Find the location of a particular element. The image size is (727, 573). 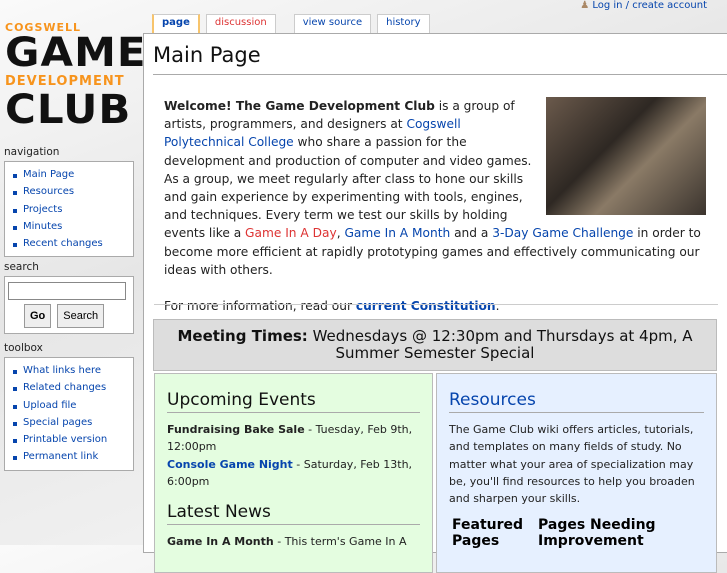

news-heading: Latest News is located at coordinates (293, 514).